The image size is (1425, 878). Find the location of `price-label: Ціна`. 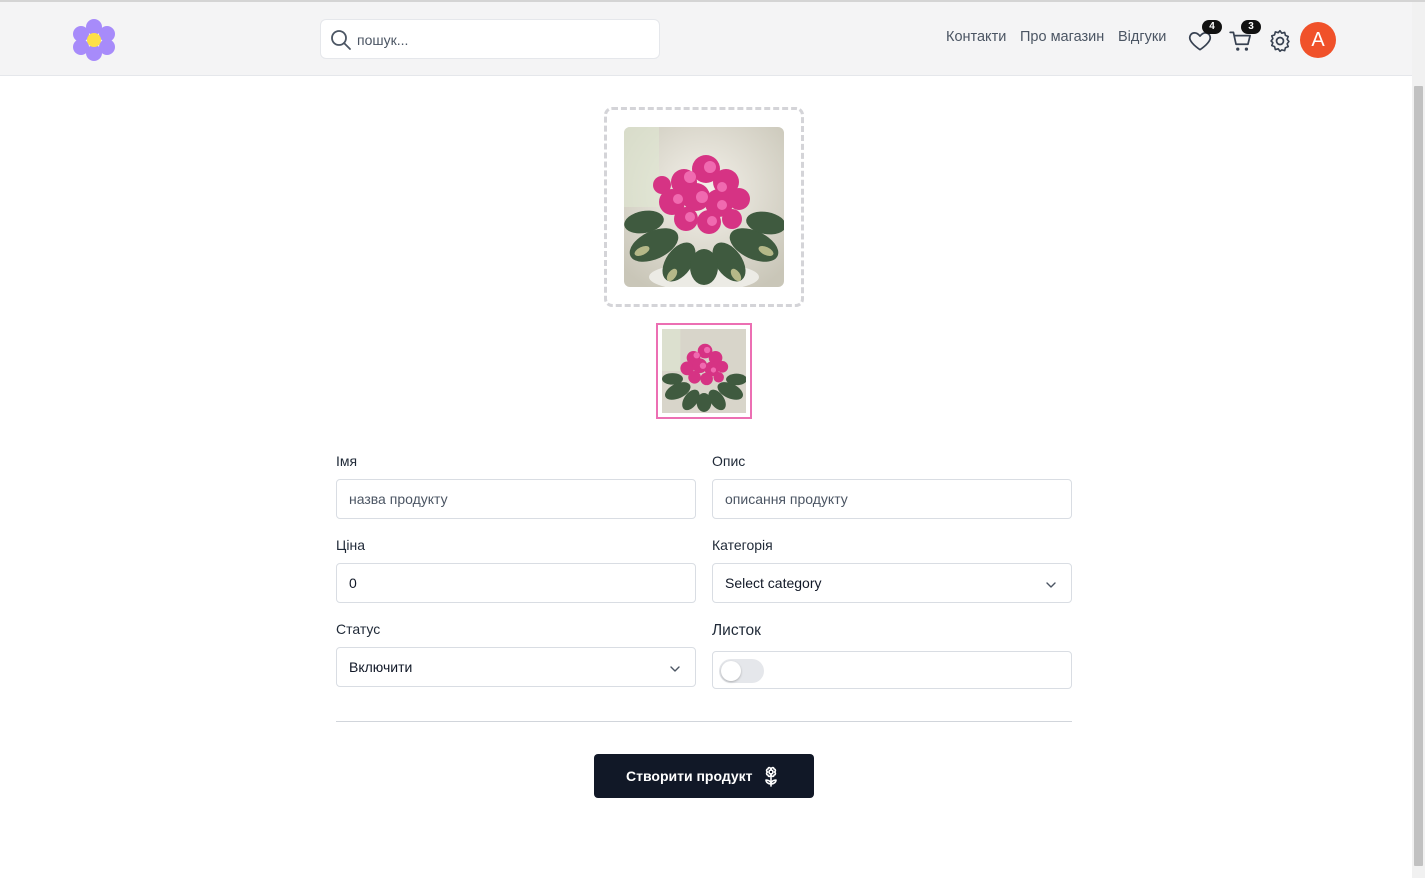

price-label: Ціна is located at coordinates (350, 545).